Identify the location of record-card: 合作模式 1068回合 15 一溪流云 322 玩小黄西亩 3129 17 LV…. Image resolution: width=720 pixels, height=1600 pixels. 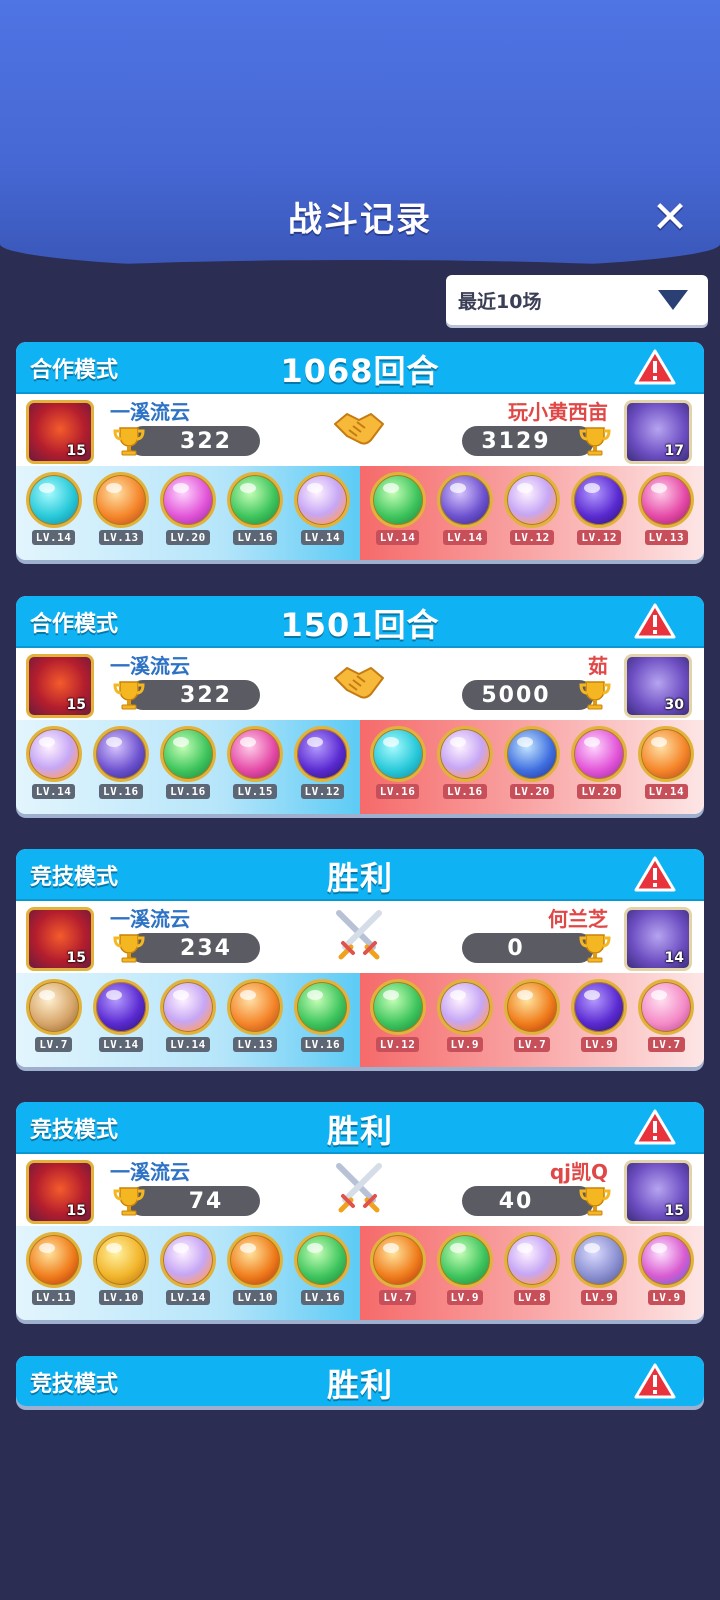
(360, 451).